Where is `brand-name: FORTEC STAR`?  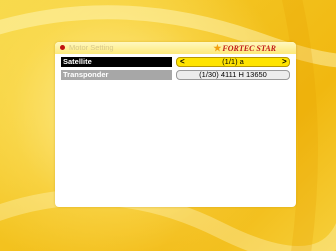
brand-name: FORTEC STAR is located at coordinates (249, 48).